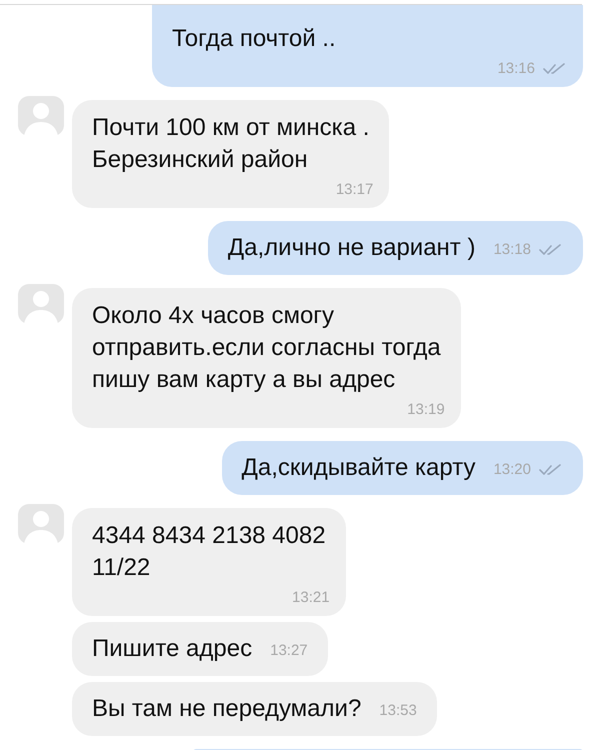 Image resolution: width=600 pixels, height=750 pixels. I want to click on message-time: 13:20, so click(512, 470).